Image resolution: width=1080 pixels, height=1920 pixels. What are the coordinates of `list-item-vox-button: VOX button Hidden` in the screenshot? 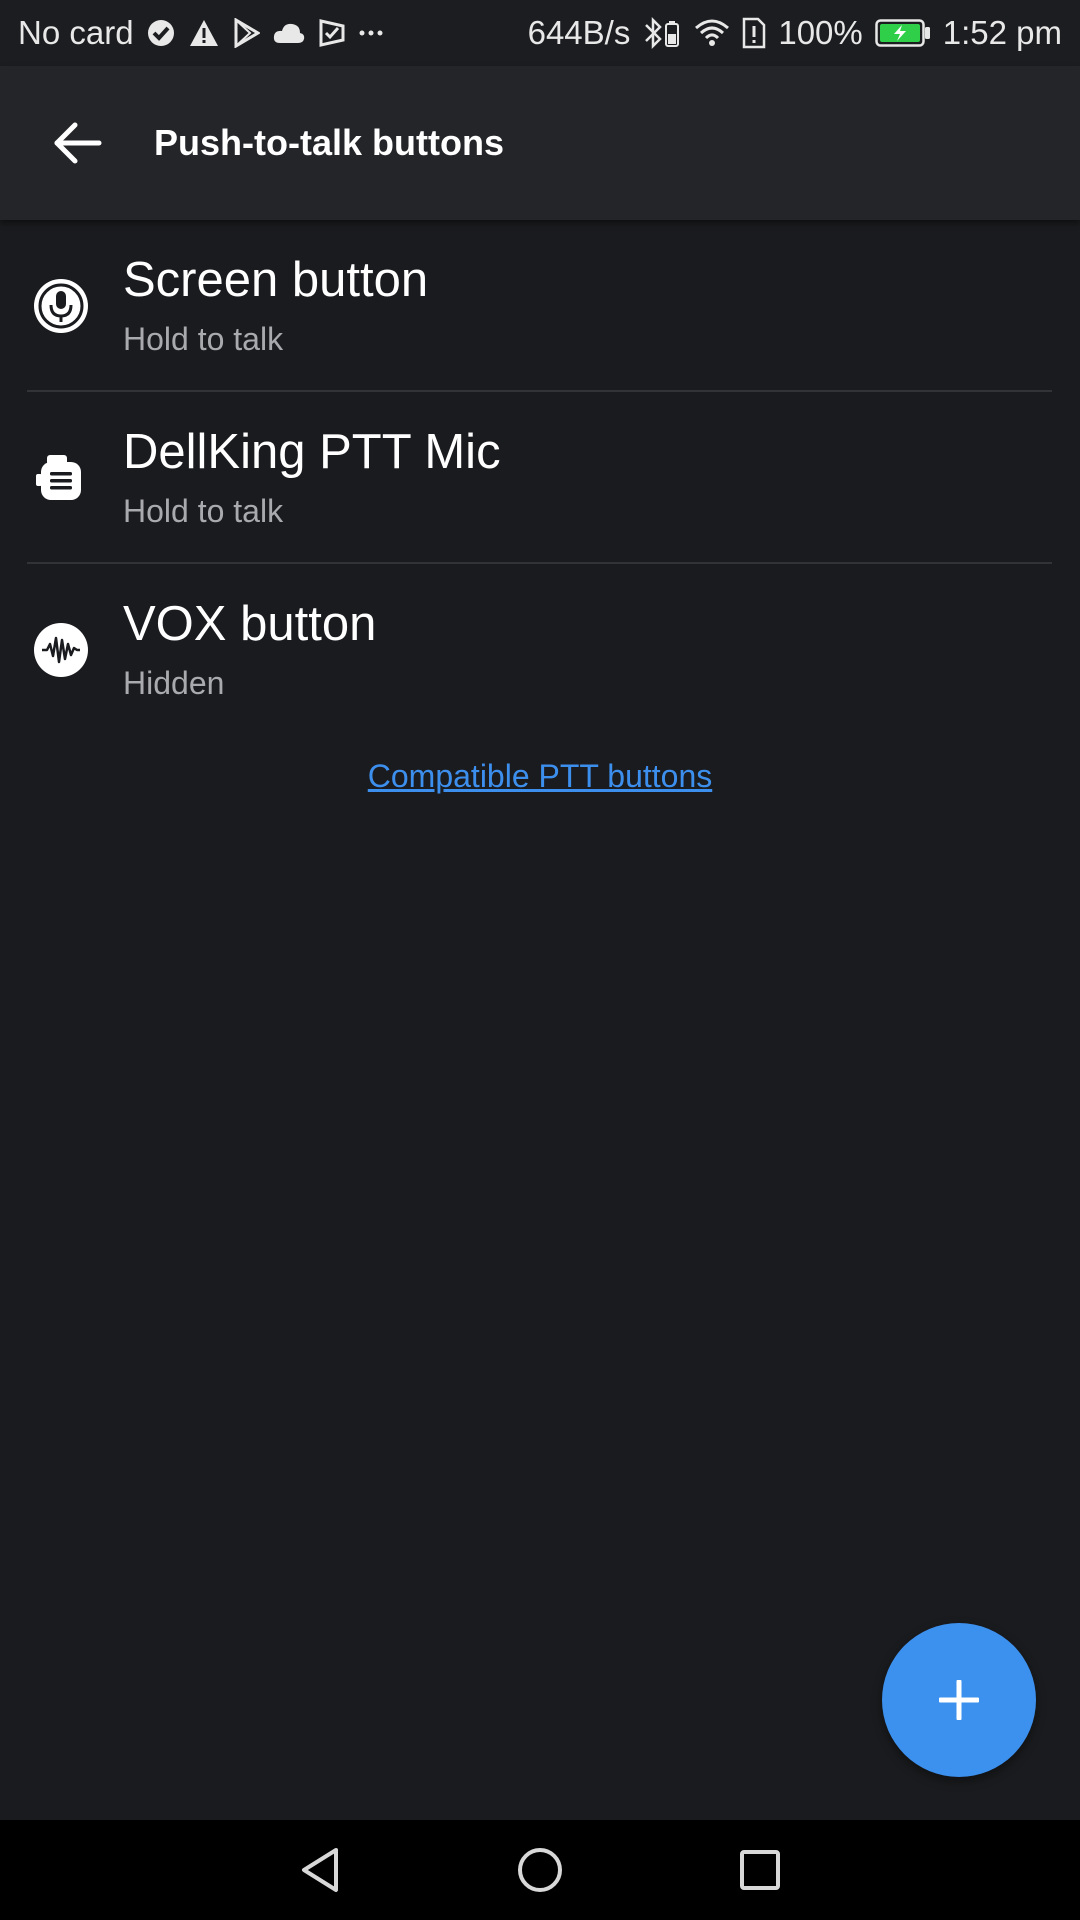 It's located at (540, 649).